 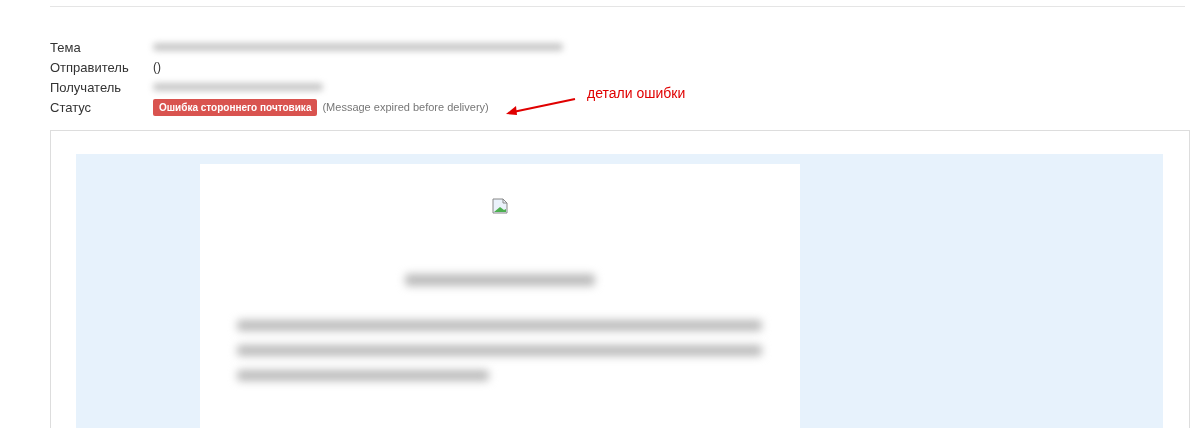 I want to click on arrow-icon, so click(x=541, y=106).